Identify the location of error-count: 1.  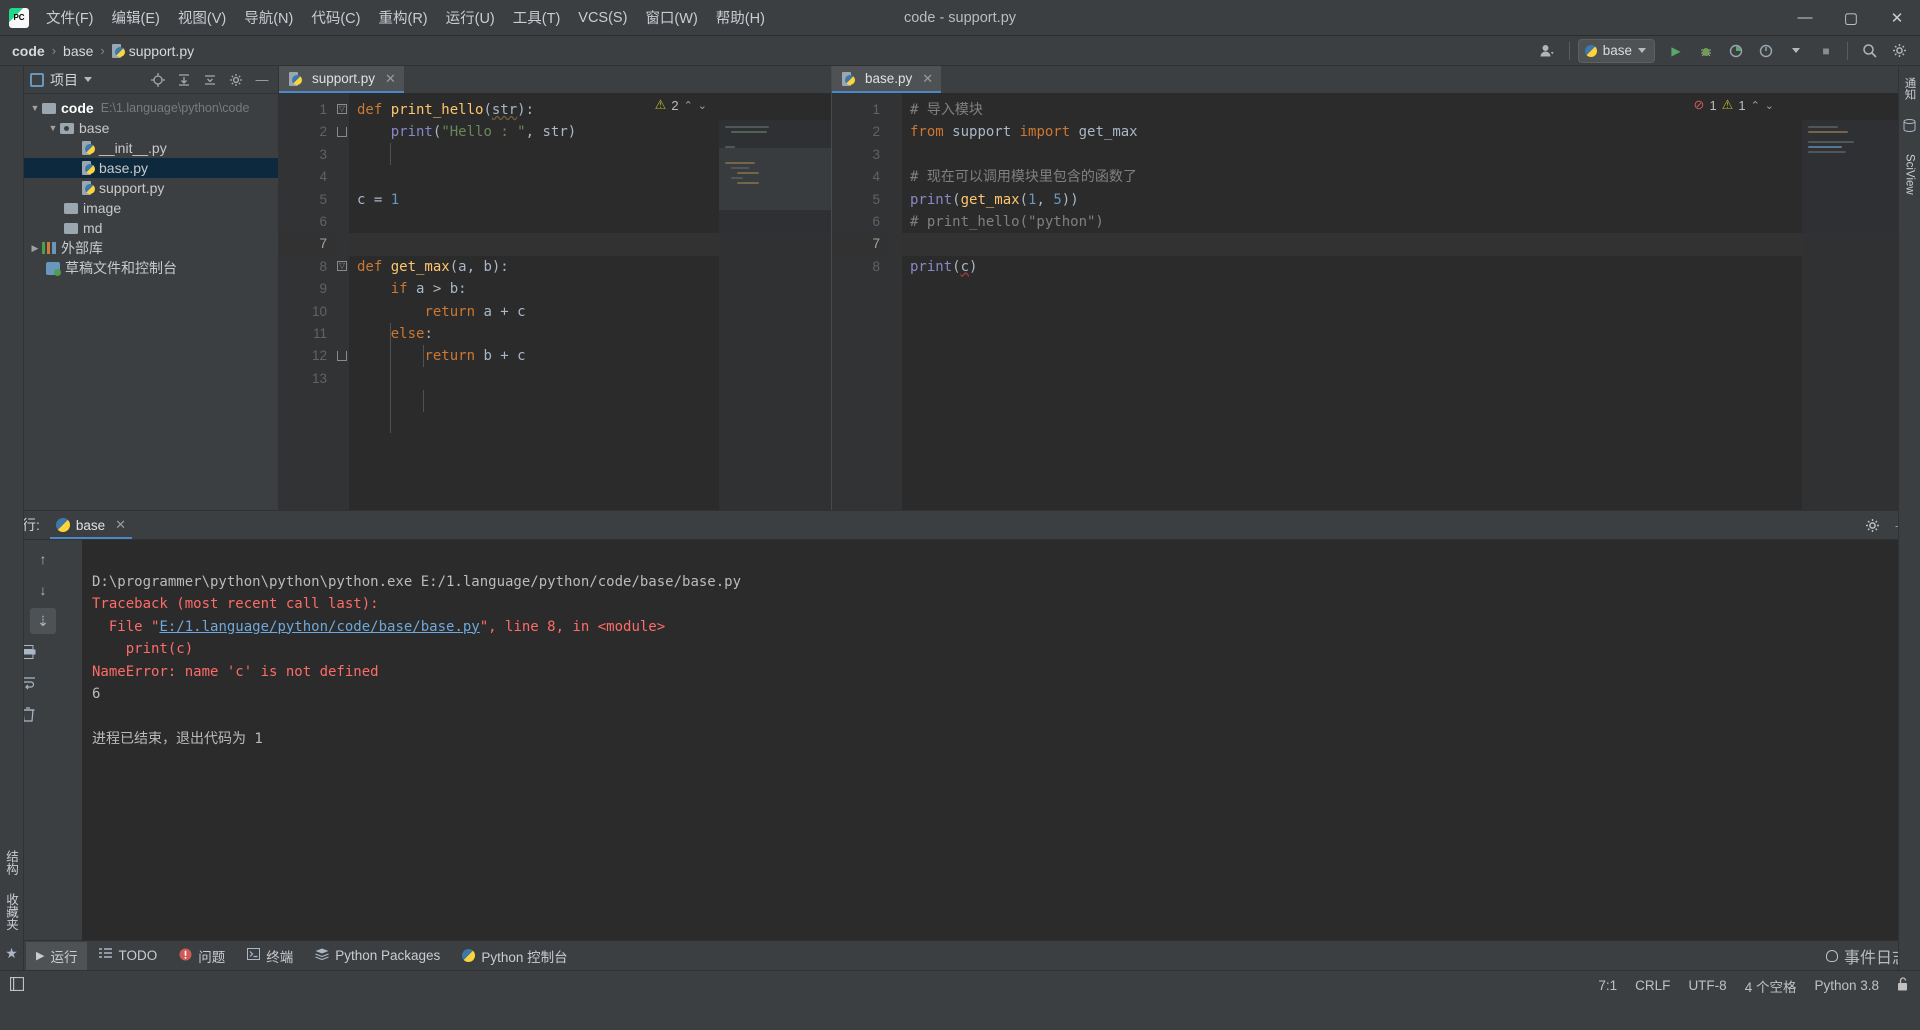
(1713, 105).